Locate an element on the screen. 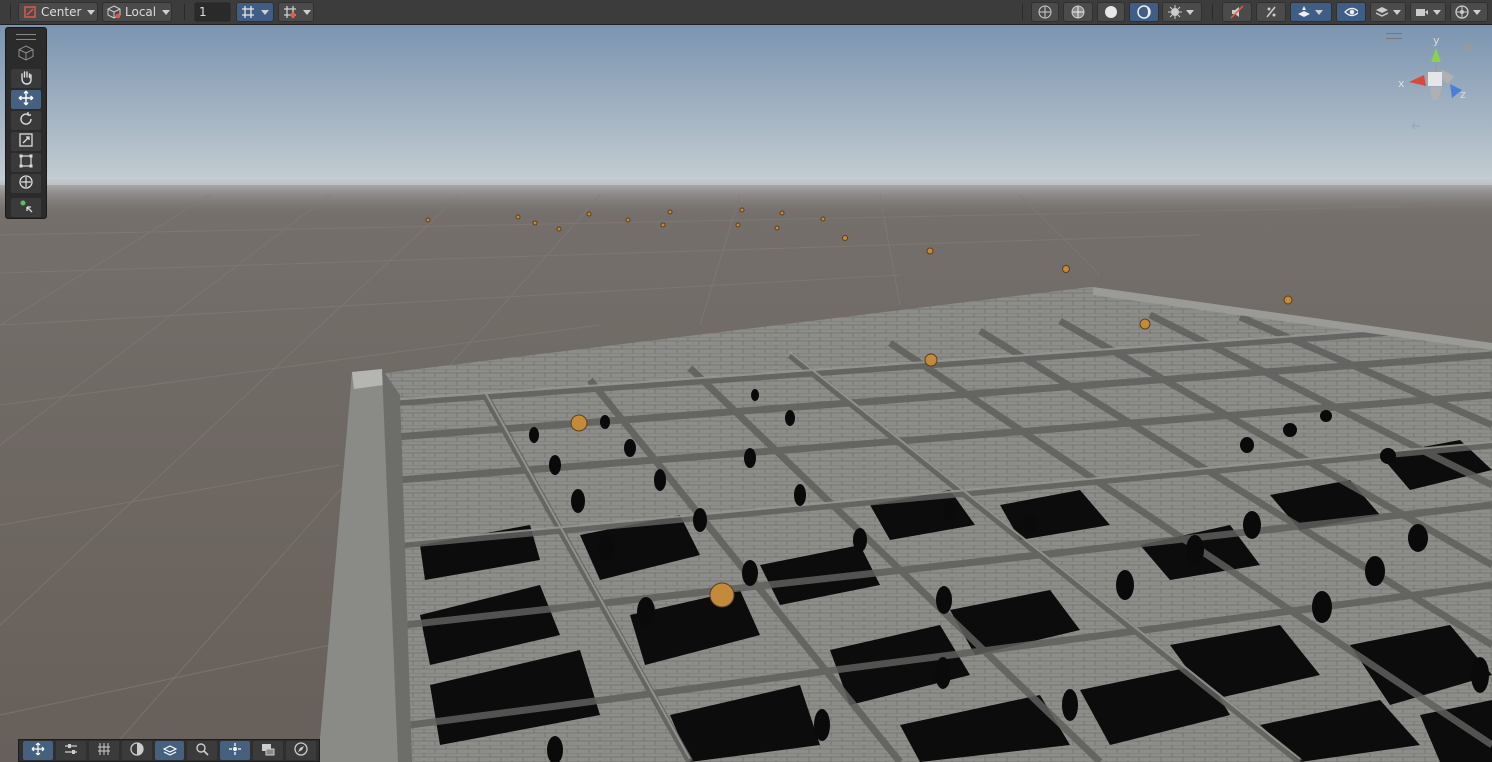 The height and width of the screenshot is (762, 1492). snap-settings-button is located at coordinates (296, 12).